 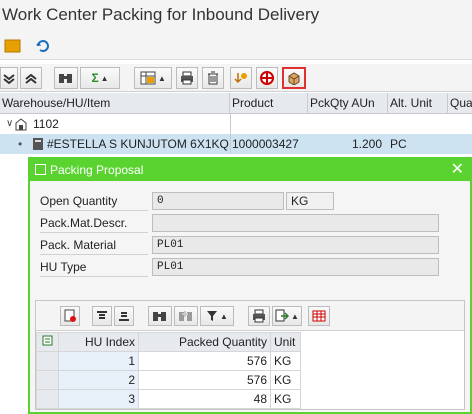 I want to click on hu-index-cell: 1, so click(x=98, y=361).